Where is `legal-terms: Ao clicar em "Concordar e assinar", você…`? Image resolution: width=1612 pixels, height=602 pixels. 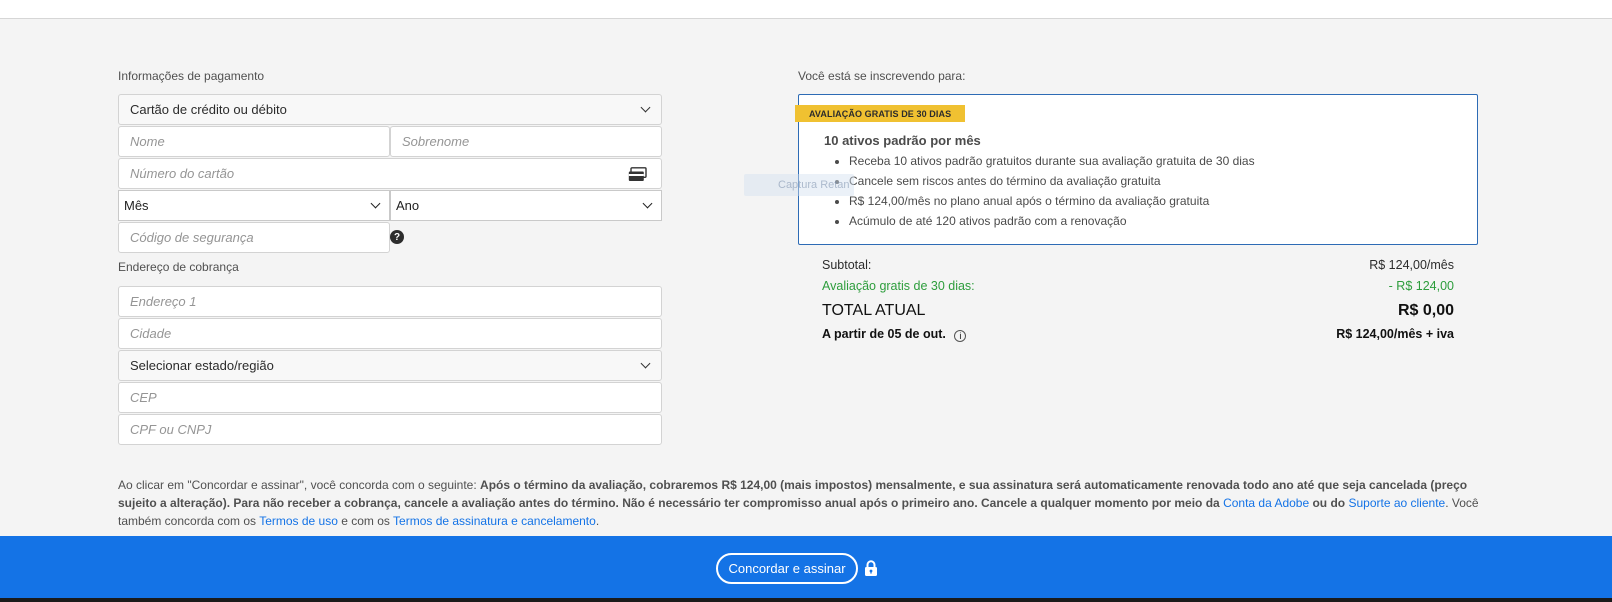
legal-terms: Ao clicar em "Concordar e assinar", você… is located at coordinates (803, 503).